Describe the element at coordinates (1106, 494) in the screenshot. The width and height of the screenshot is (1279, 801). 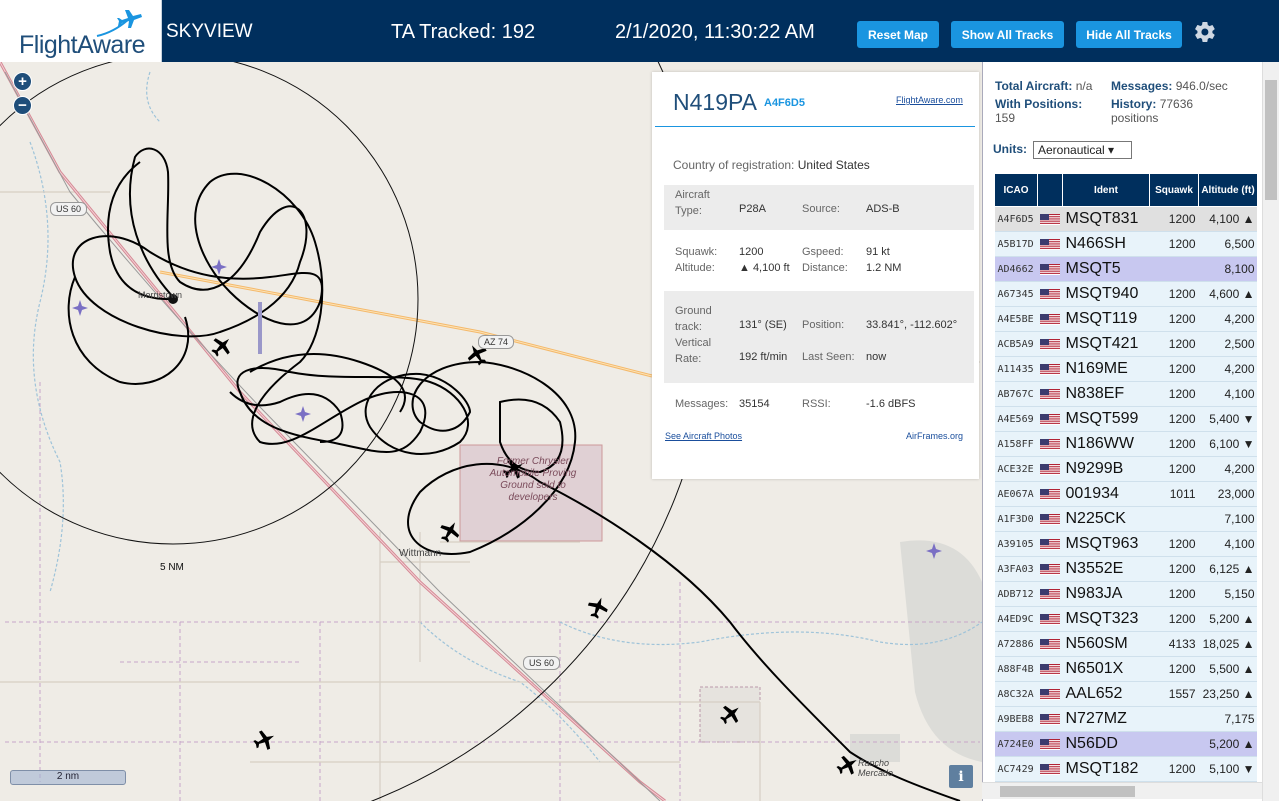
I see `cell-ident: 001934` at that location.